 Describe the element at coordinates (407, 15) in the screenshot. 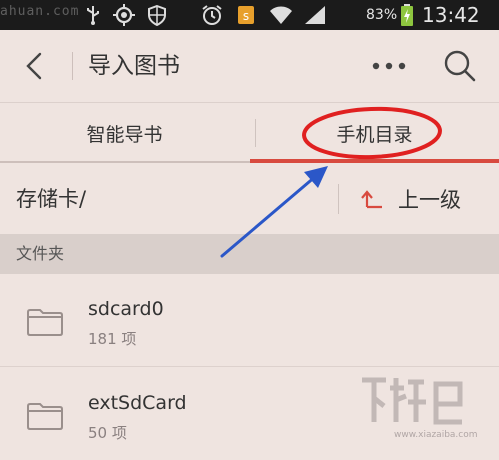

I see `battery-charging-icon` at that location.